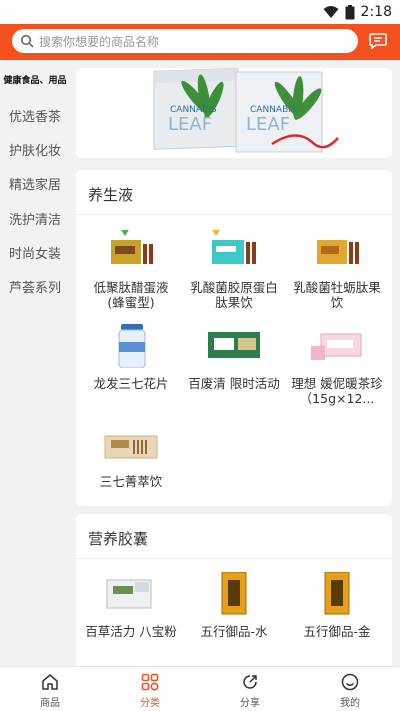  I want to click on product-name: 乳酸菌胶原蛋白肽果饮, so click(234, 295).